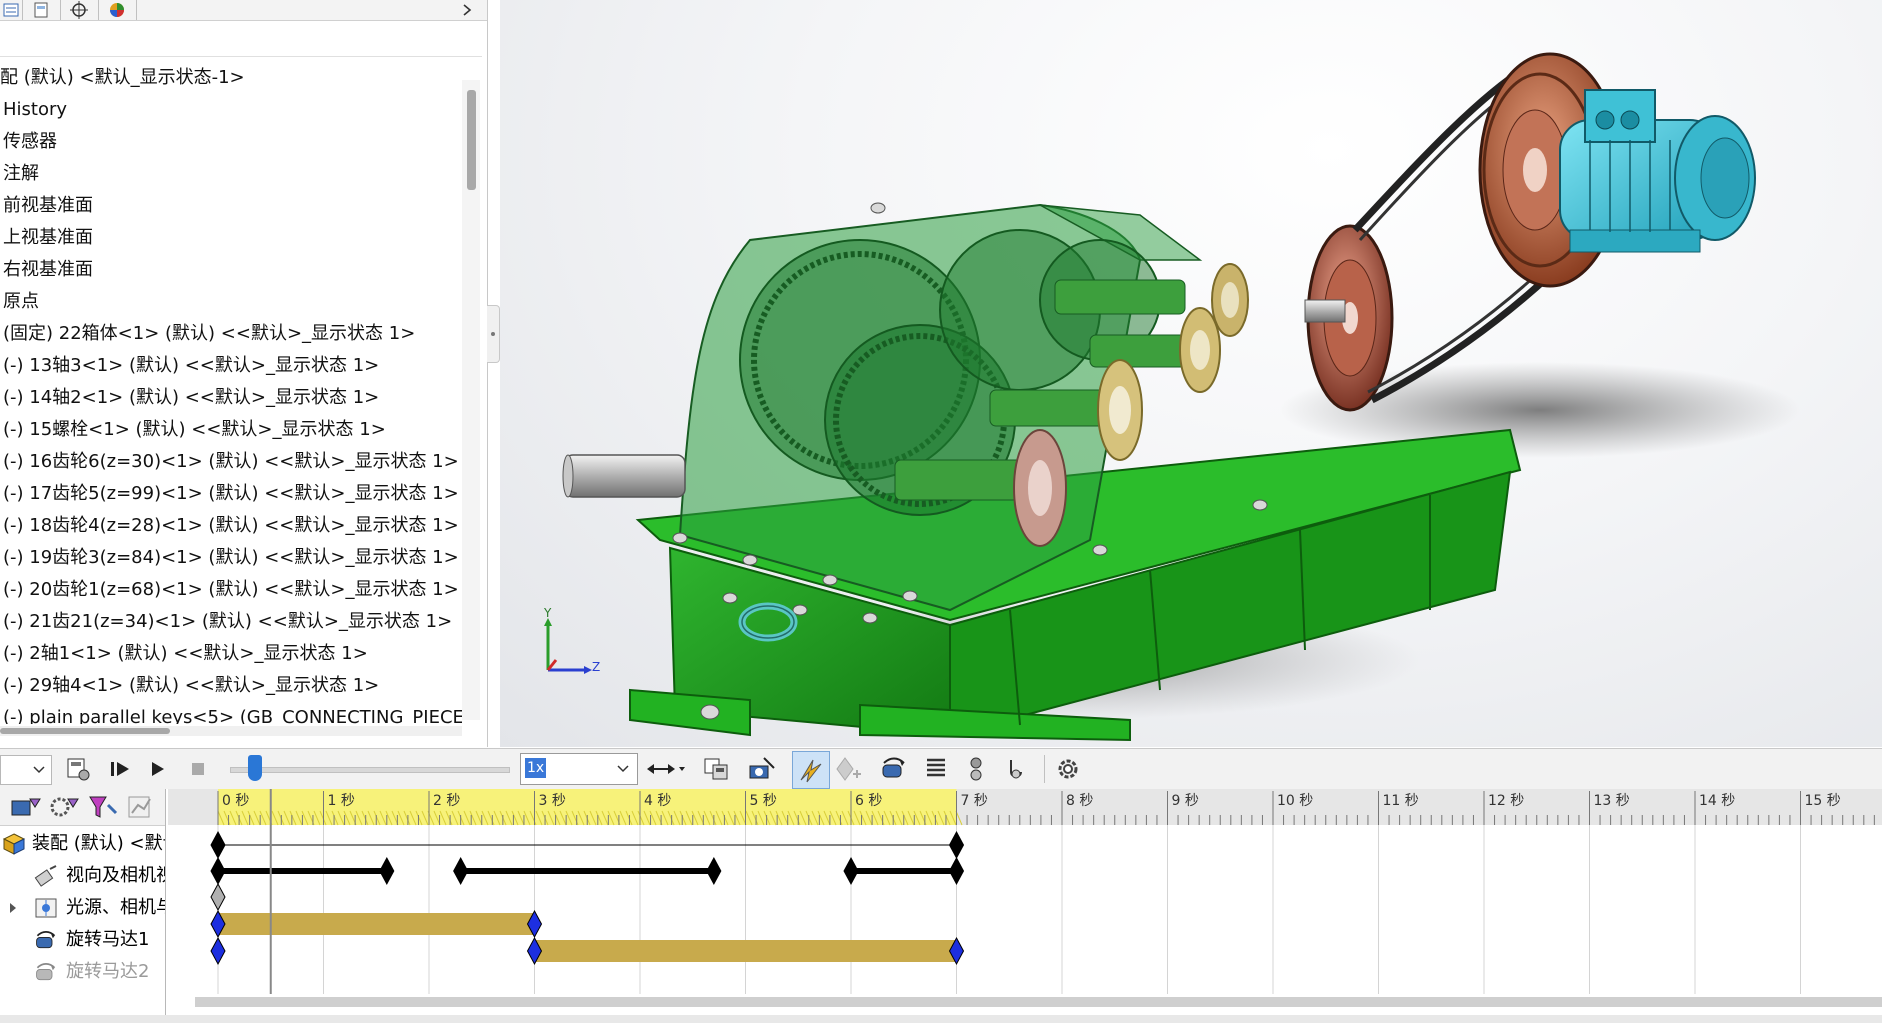 This screenshot has height=1023, width=1882. I want to click on tree-root-assembly: 配 (默认) <默认_显示状态-1>, so click(231, 78).